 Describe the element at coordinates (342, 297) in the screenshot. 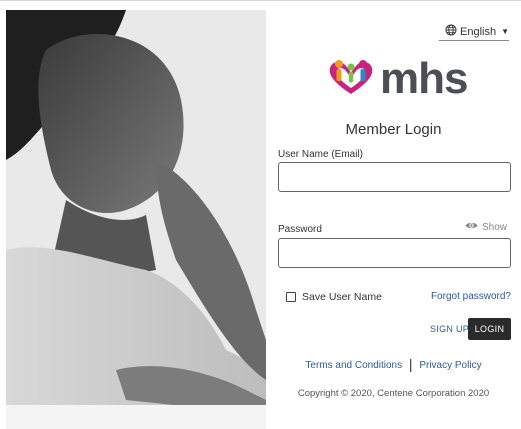

I see `save-username-label: Save User Name` at that location.